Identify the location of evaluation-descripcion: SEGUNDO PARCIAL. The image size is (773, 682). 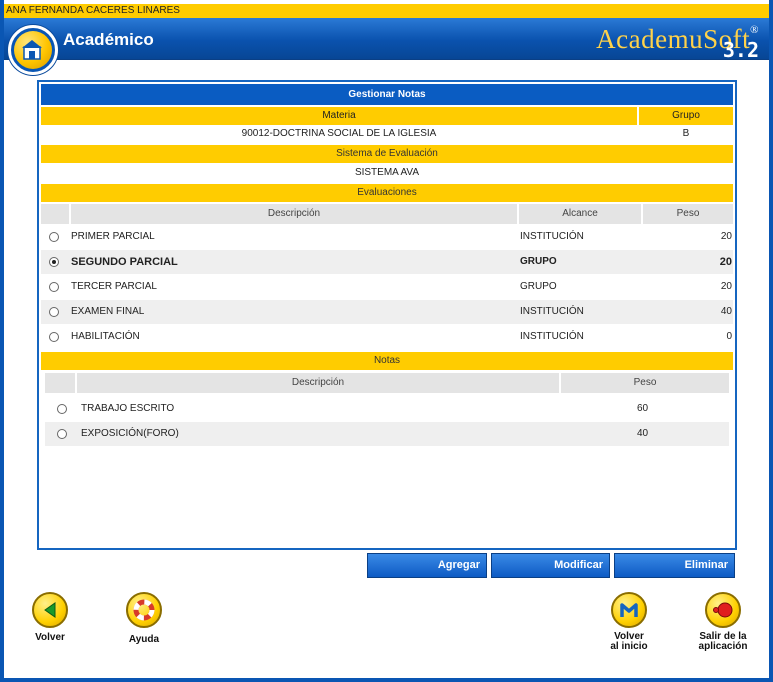
(124, 262).